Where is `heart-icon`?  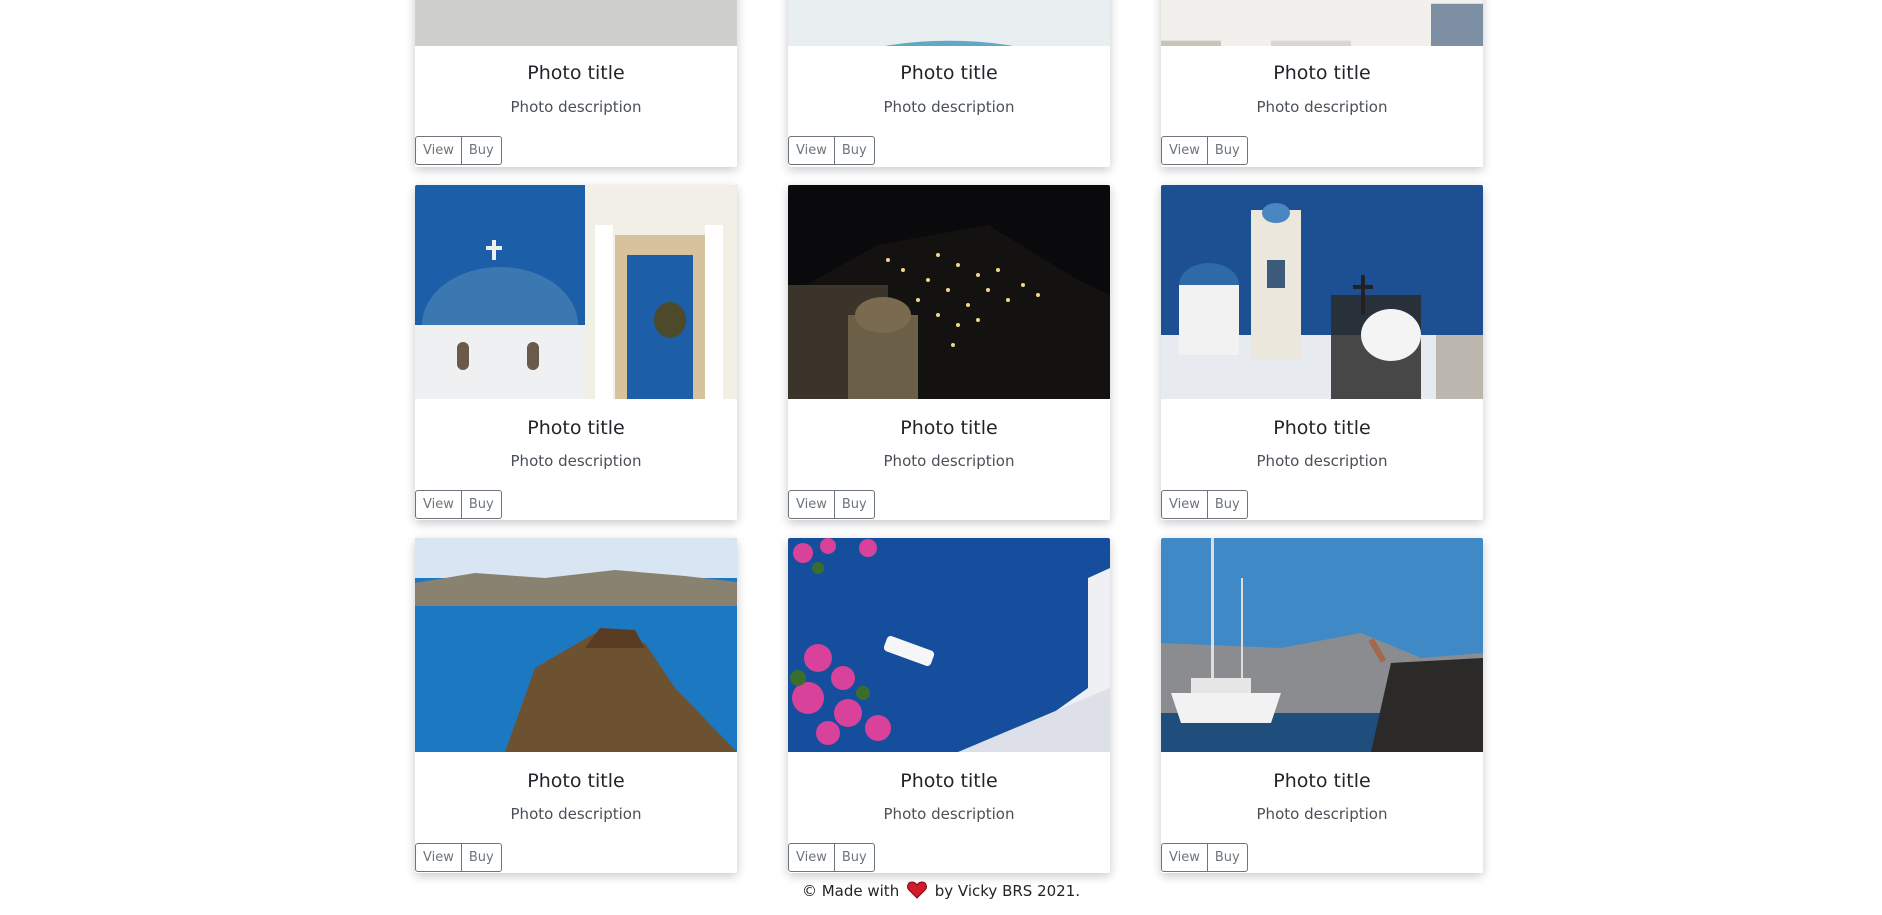
heart-icon is located at coordinates (917, 892).